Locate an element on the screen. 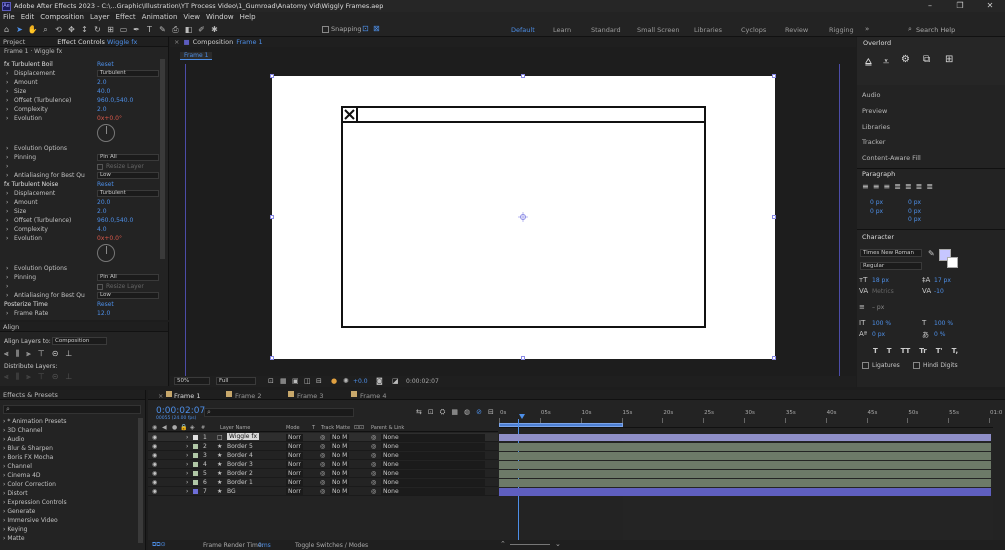  home-icon: ⌂ is located at coordinates (6, 29).